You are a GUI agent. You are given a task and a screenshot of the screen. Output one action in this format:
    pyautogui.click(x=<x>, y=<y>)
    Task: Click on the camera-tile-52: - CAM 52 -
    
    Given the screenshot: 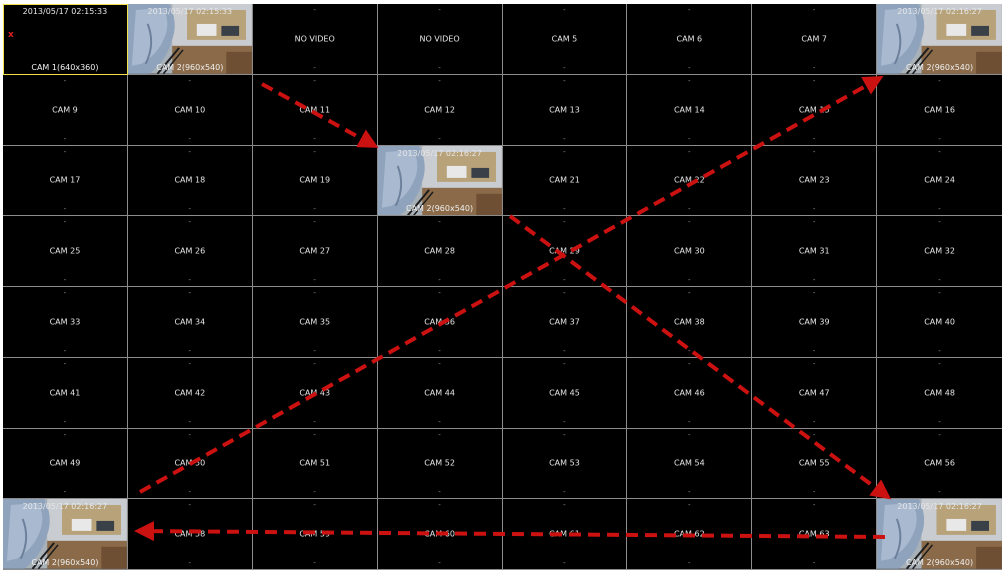 What is the action you would take?
    pyautogui.click(x=440, y=464)
    